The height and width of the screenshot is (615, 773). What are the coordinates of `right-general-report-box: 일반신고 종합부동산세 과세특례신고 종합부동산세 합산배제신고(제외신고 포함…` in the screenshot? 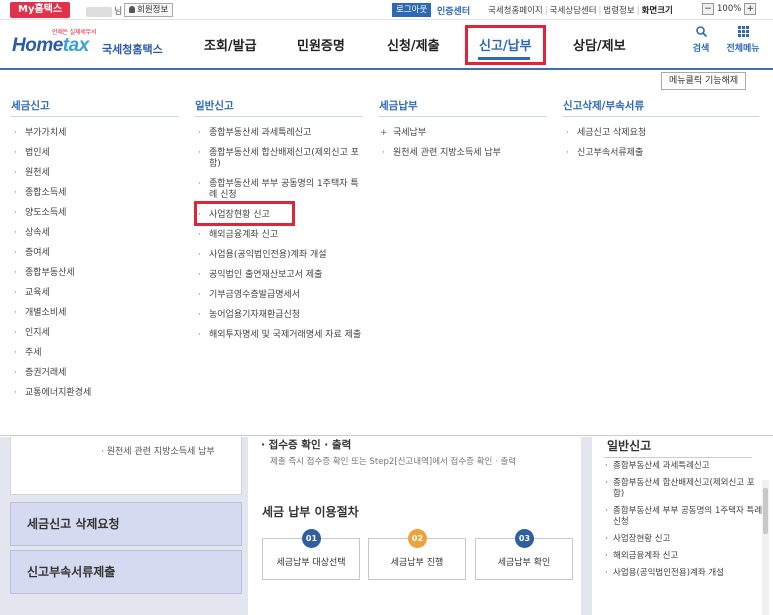 It's located at (682, 526).